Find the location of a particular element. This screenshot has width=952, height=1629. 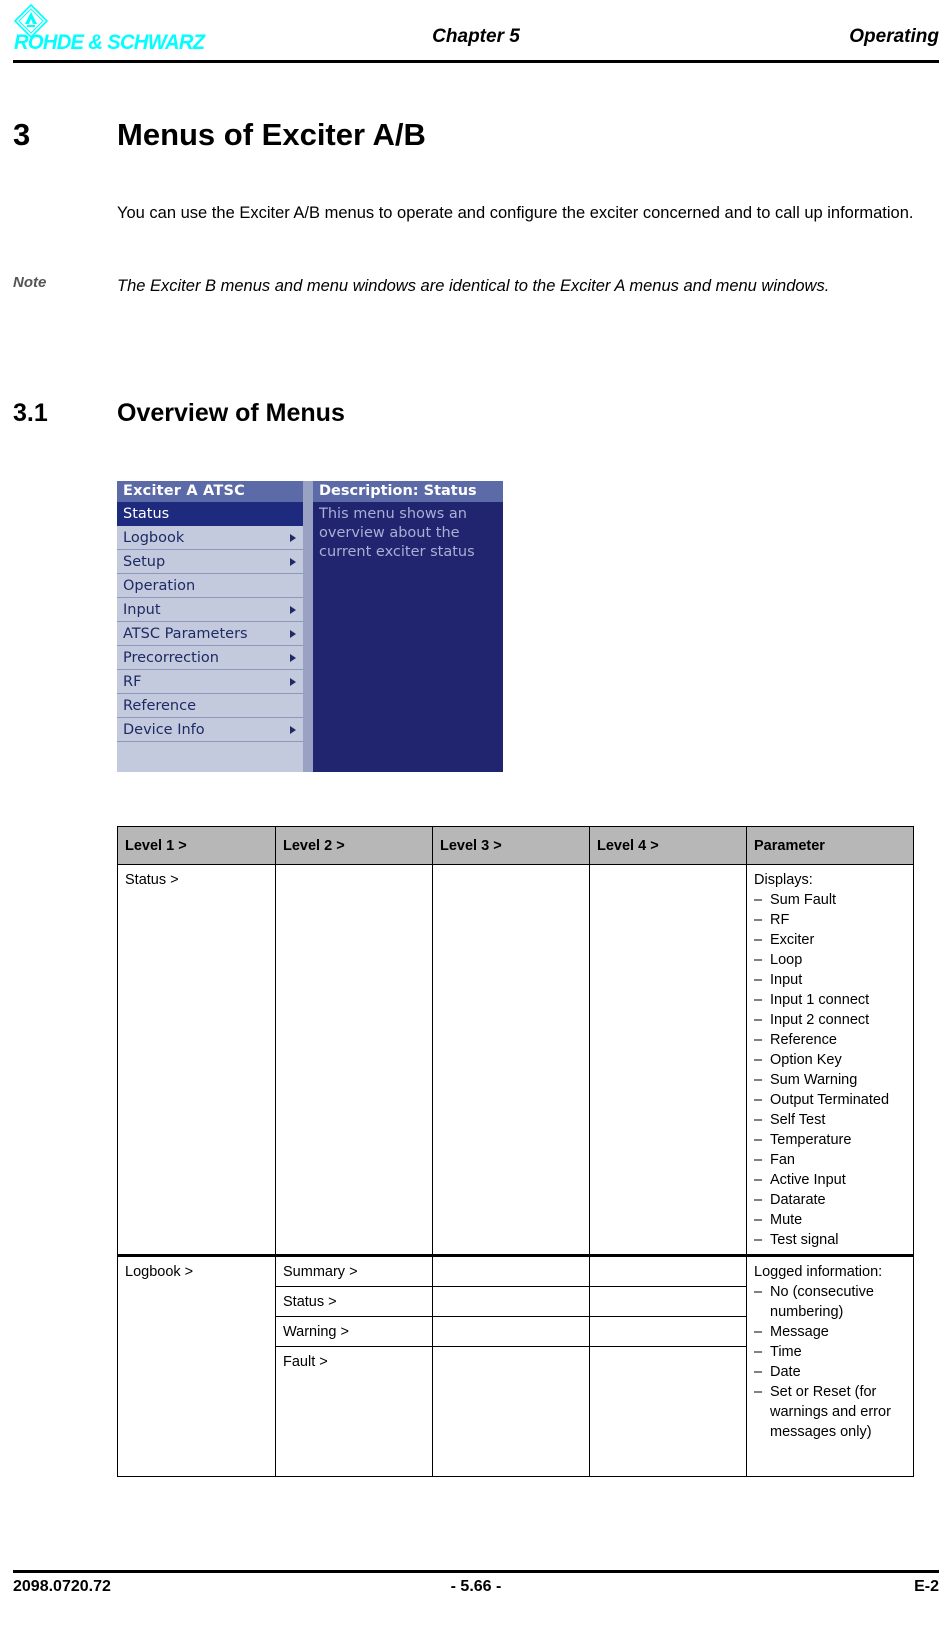

parameter-list-item-label: Input is located at coordinates (786, 980).